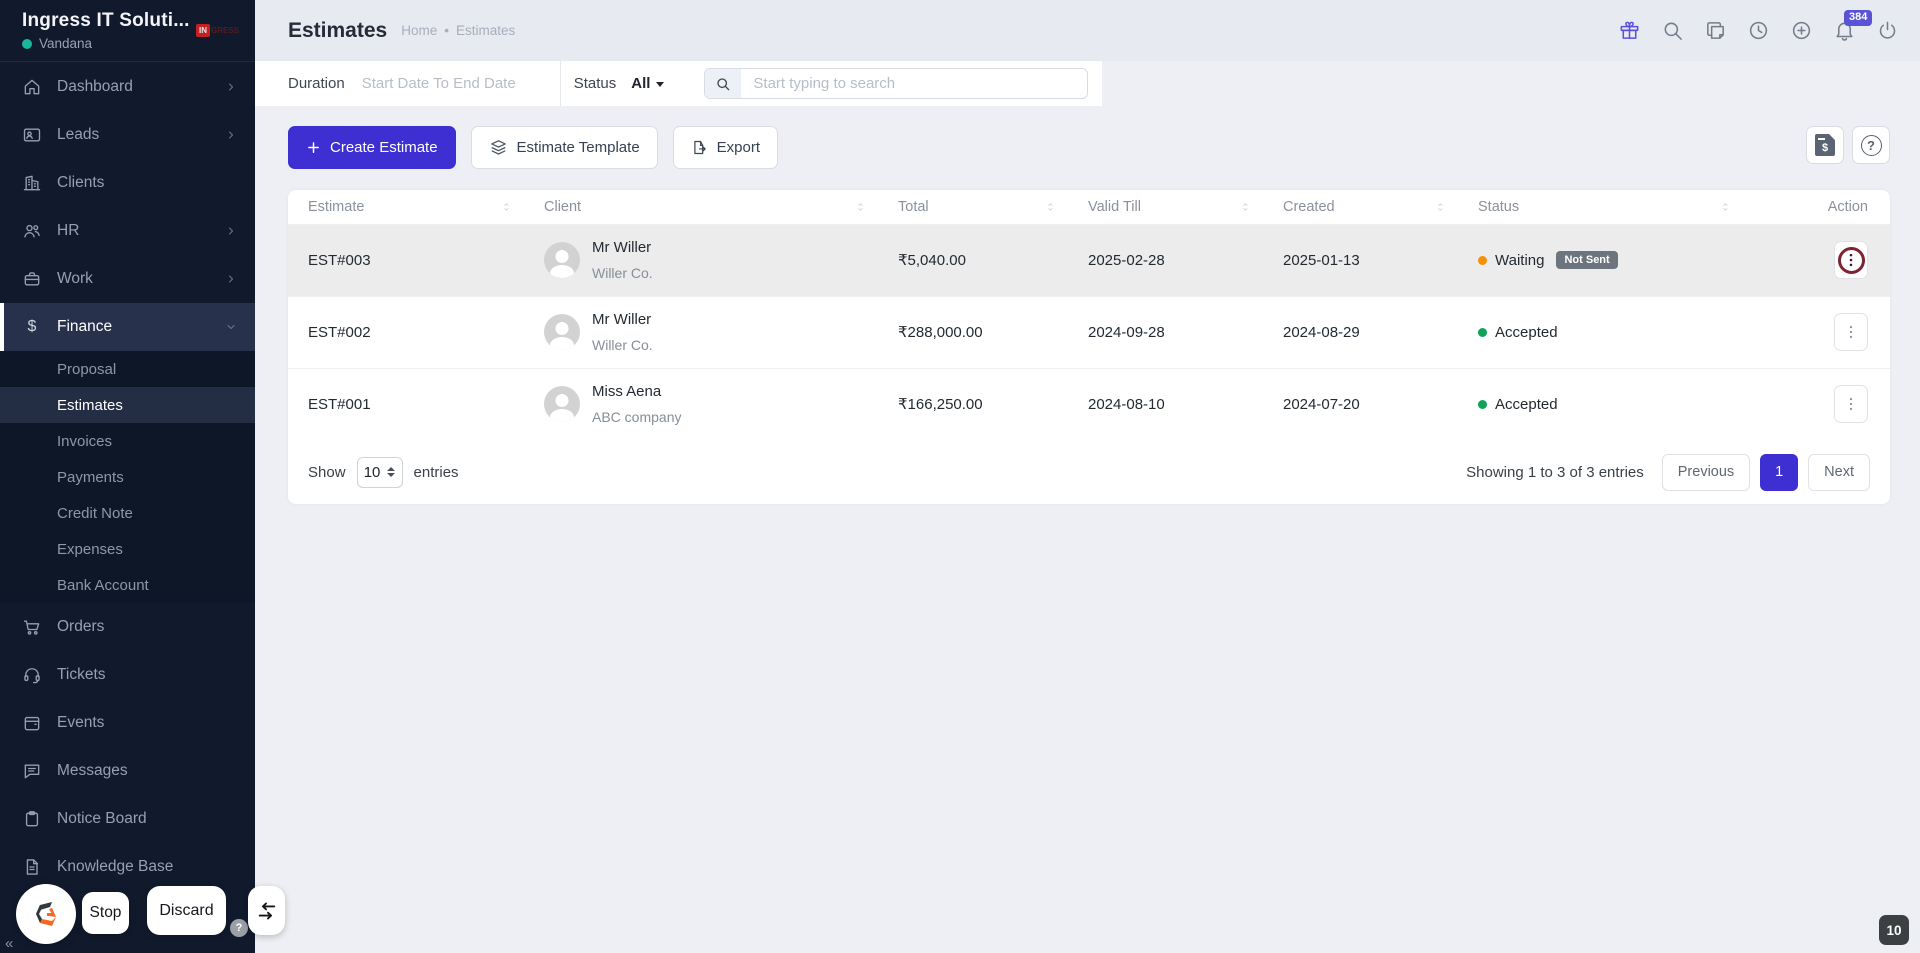  What do you see at coordinates (338, 30) in the screenshot?
I see `page-title: Estimates` at bounding box center [338, 30].